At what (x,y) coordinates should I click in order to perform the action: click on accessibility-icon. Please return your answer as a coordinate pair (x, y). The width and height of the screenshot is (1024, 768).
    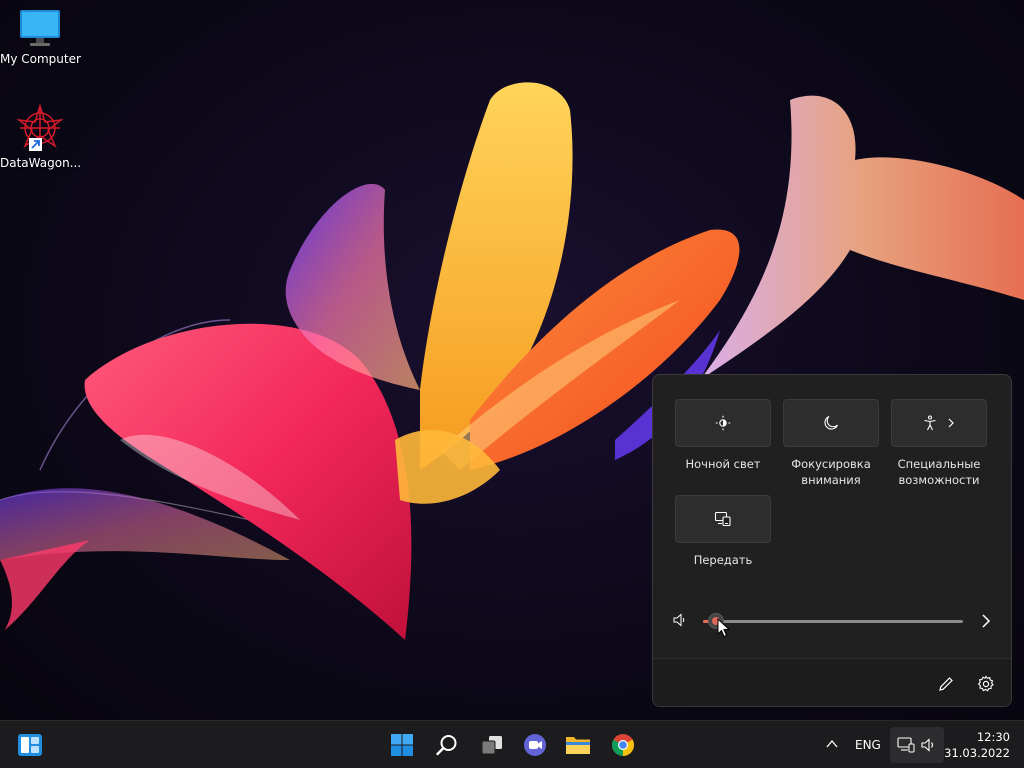
    Looking at the image, I should click on (930, 423).